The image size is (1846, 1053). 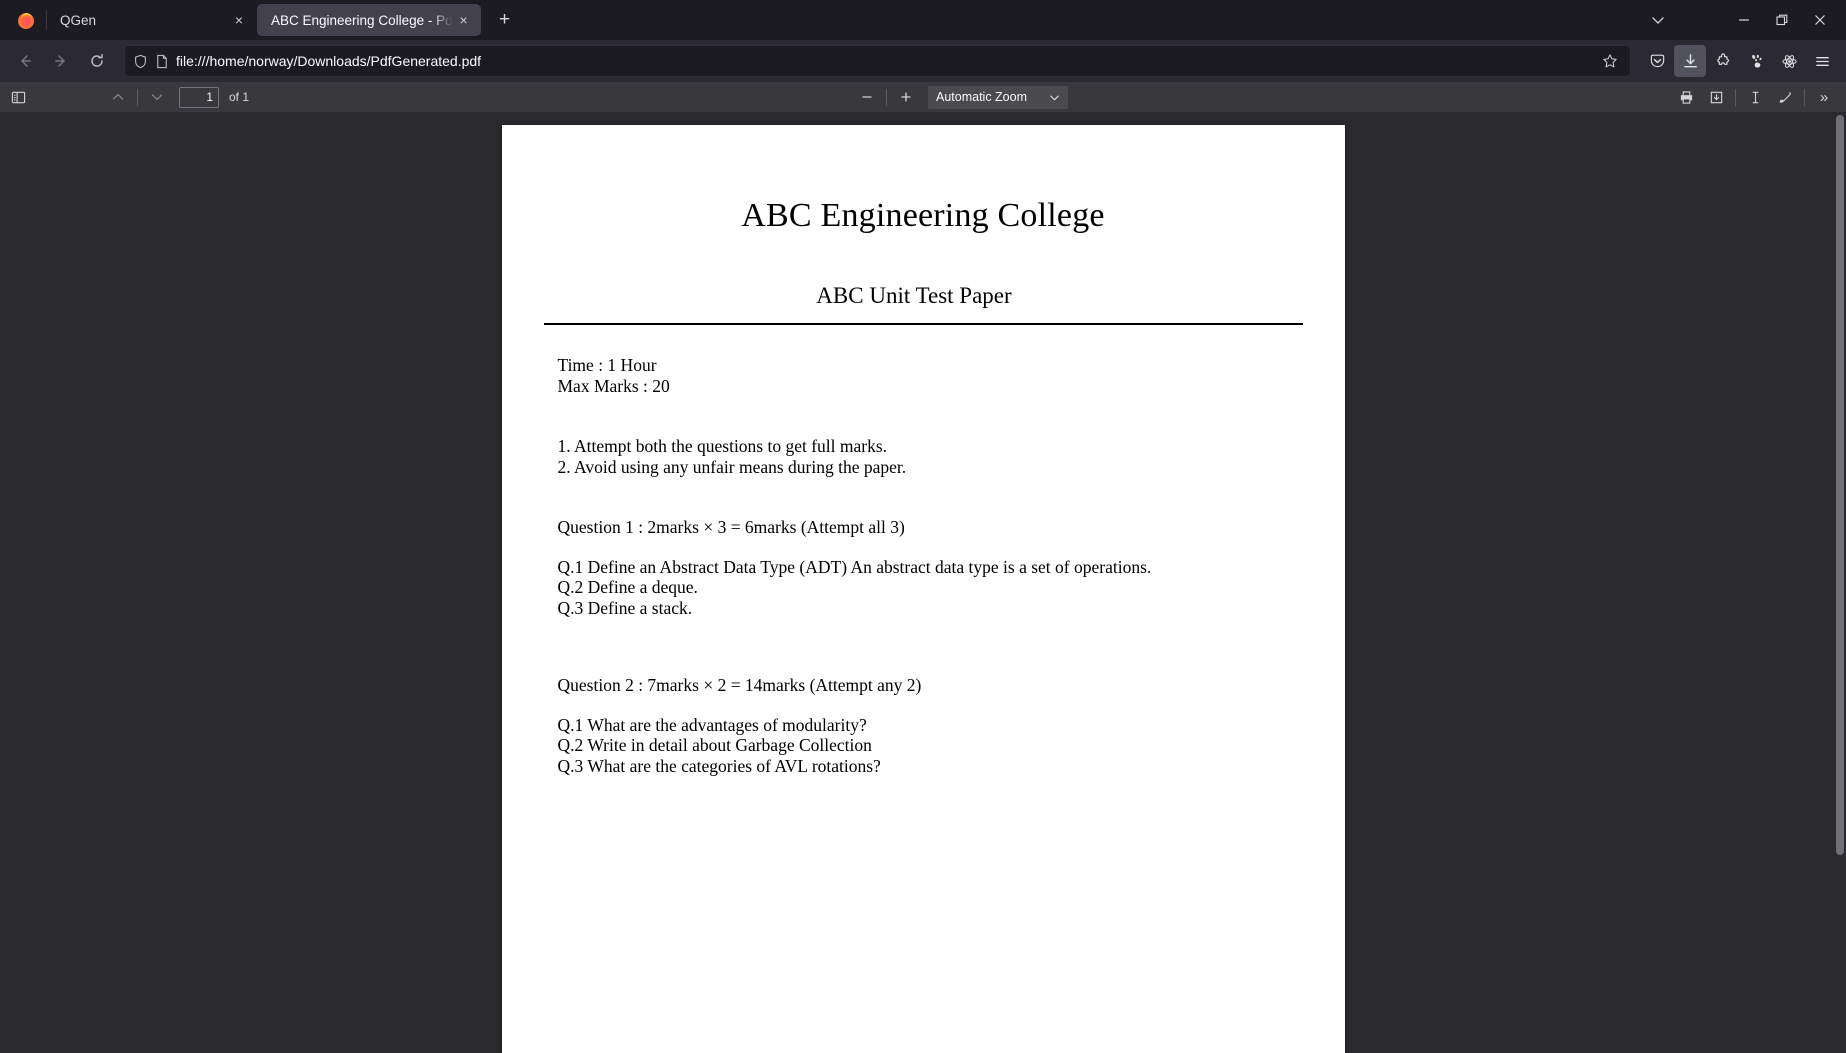 What do you see at coordinates (1782, 20) in the screenshot?
I see `maximize-restore-button` at bounding box center [1782, 20].